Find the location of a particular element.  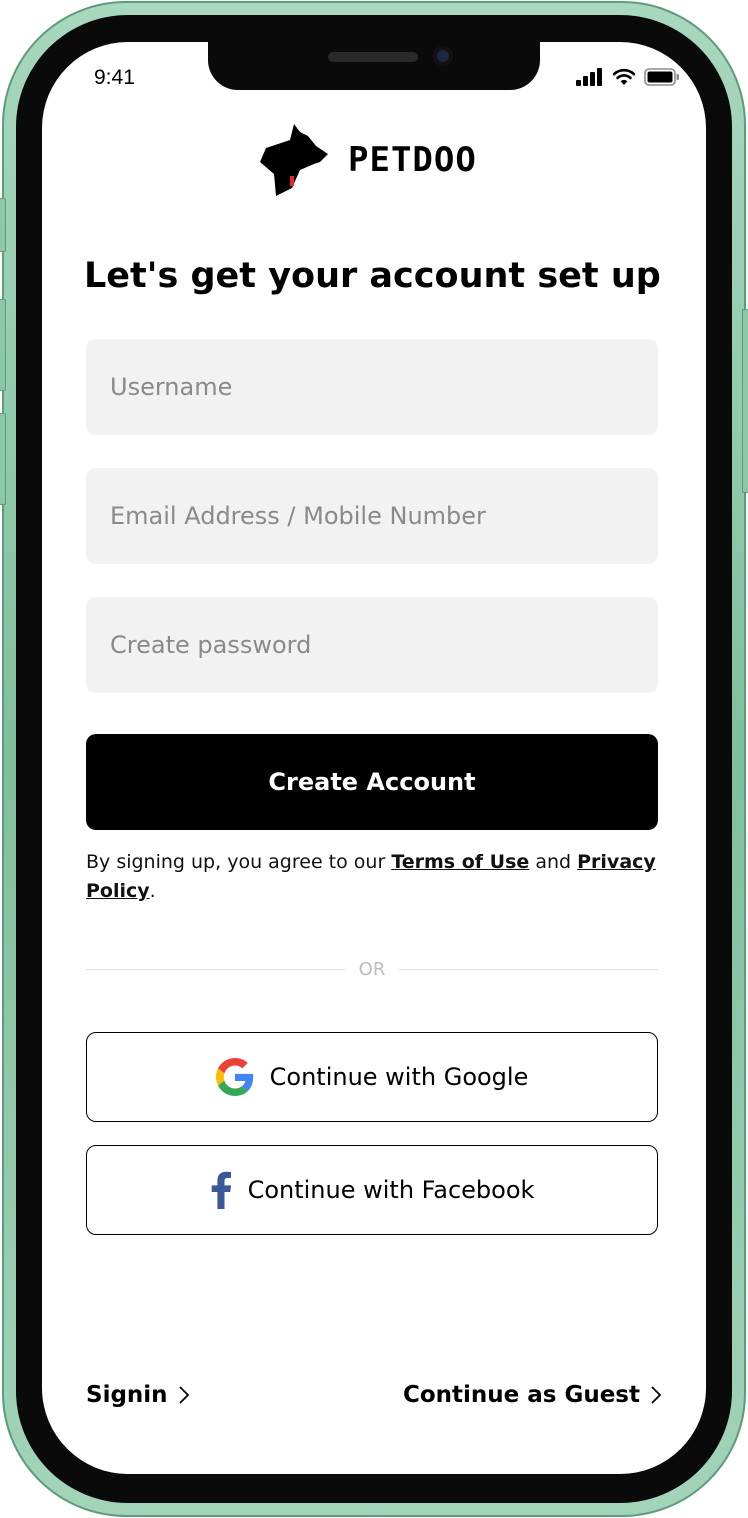

terms-and-text: and is located at coordinates (553, 862).